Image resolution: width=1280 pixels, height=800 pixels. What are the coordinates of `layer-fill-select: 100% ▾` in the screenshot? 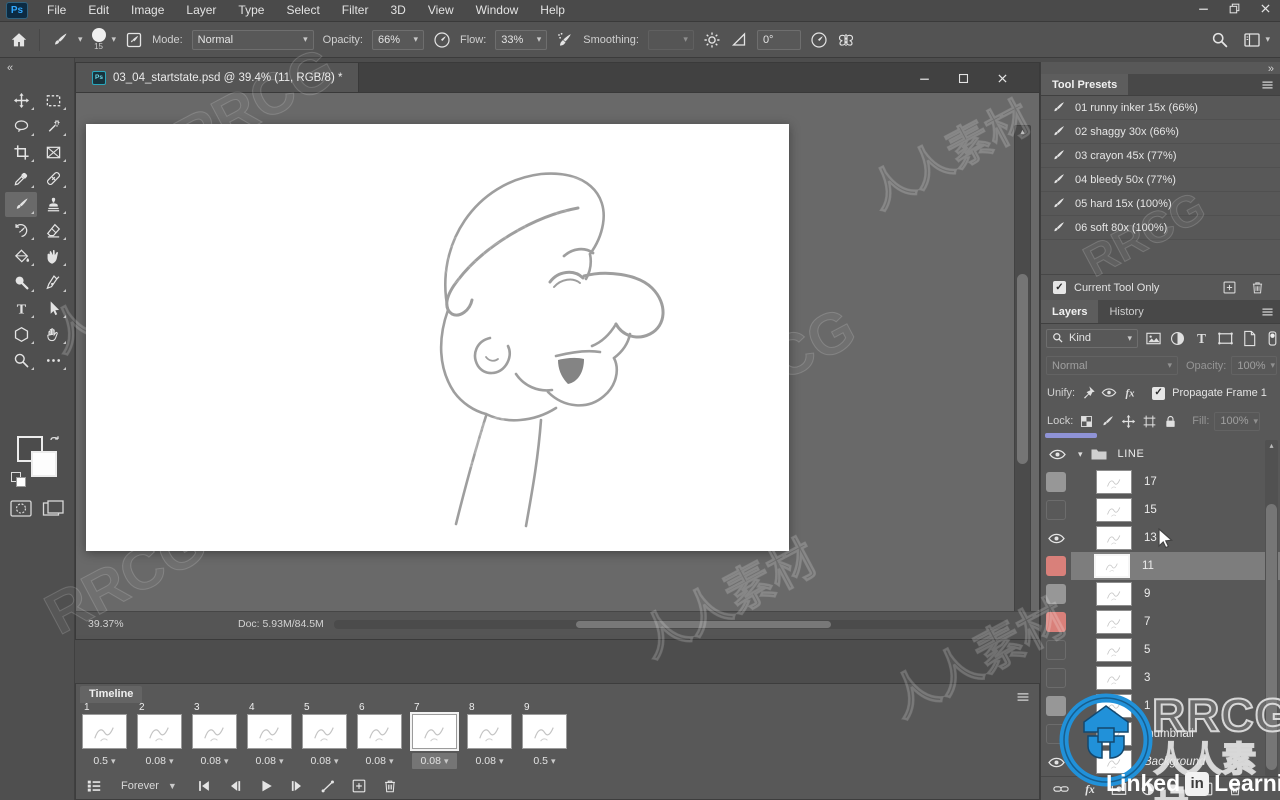 It's located at (1237, 421).